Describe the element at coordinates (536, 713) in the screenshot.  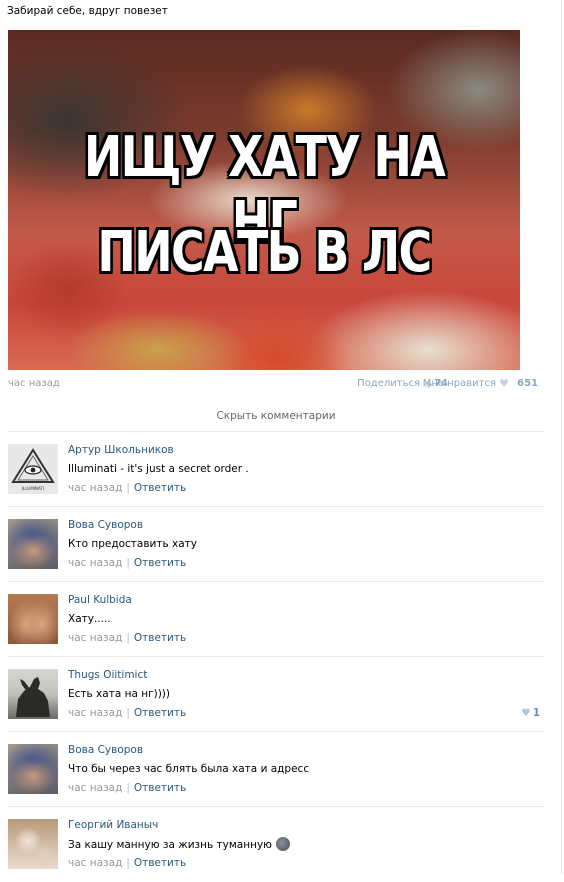
I see `comment-like-count: 1` at that location.